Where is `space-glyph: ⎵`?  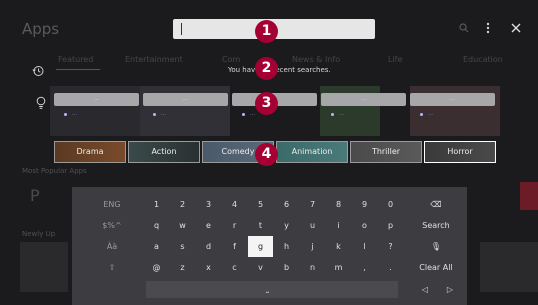
space-glyph: ⎵ is located at coordinates (267, 289).